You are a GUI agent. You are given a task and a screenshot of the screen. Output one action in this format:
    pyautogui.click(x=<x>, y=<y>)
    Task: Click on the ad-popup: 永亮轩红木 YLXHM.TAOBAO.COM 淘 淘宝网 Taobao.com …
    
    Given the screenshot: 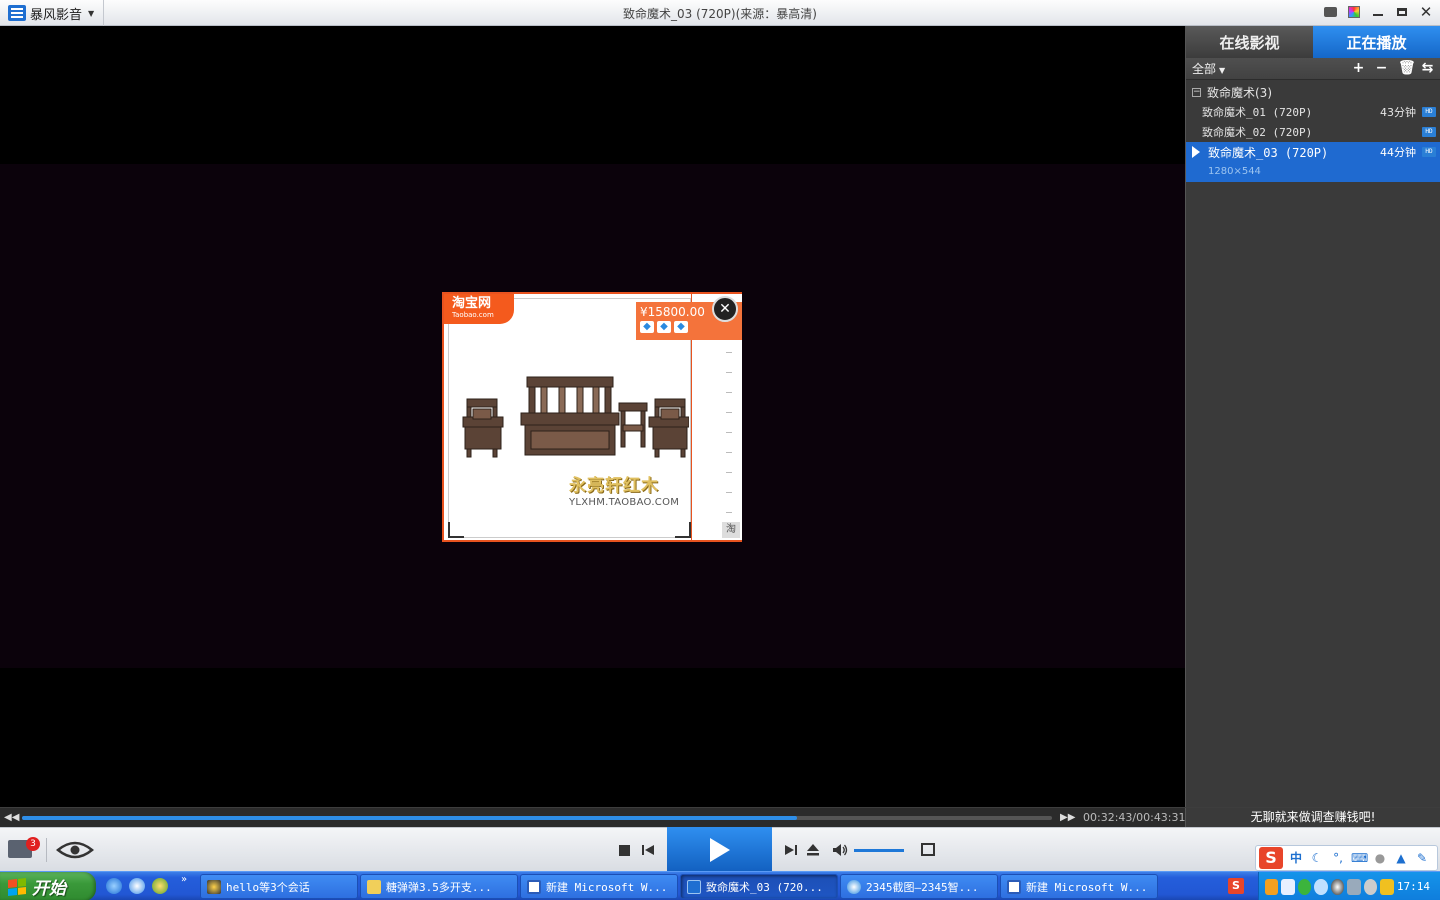 What is the action you would take?
    pyautogui.click(x=592, y=417)
    